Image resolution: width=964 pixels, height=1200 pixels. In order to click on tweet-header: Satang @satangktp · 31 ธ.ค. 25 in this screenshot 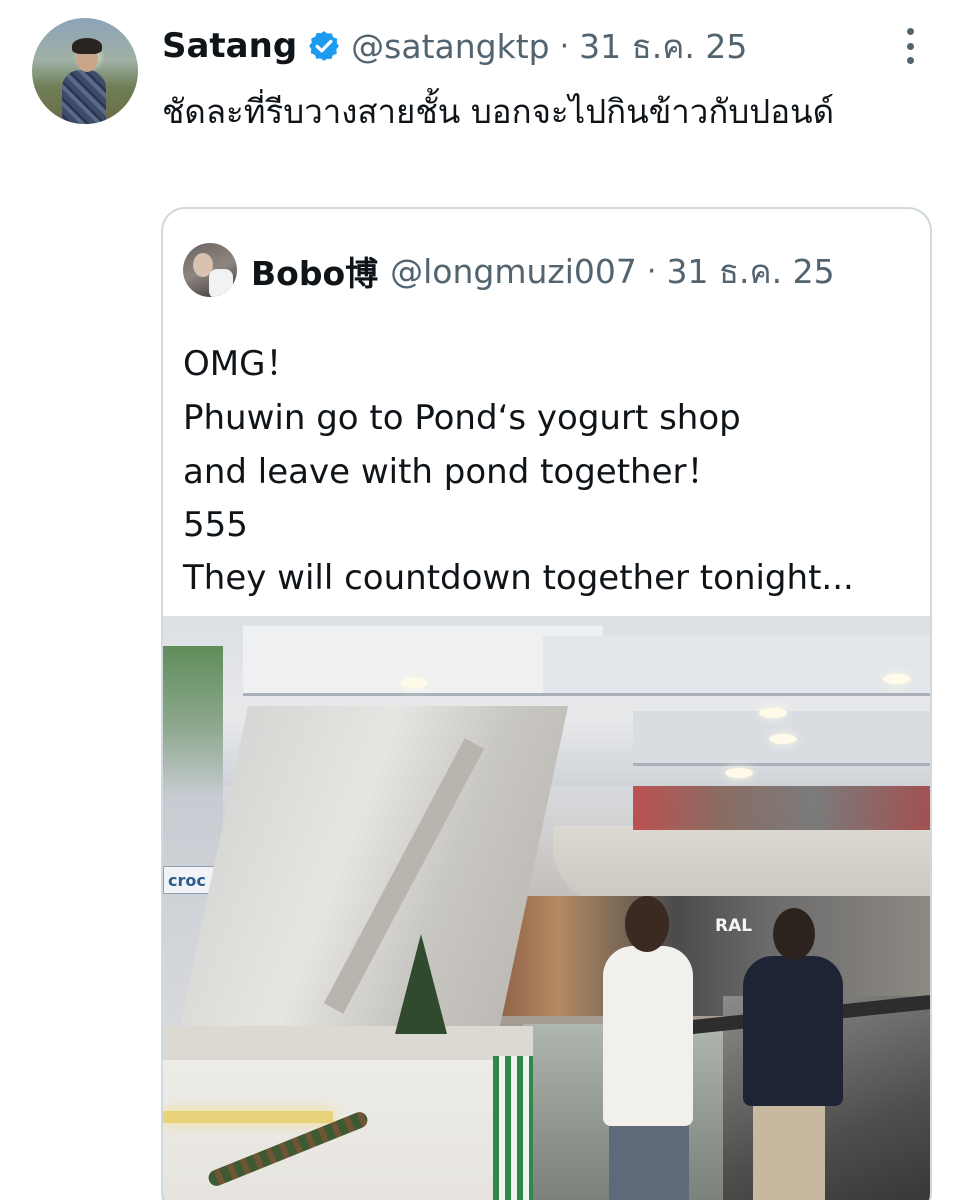, I will do `click(454, 46)`.